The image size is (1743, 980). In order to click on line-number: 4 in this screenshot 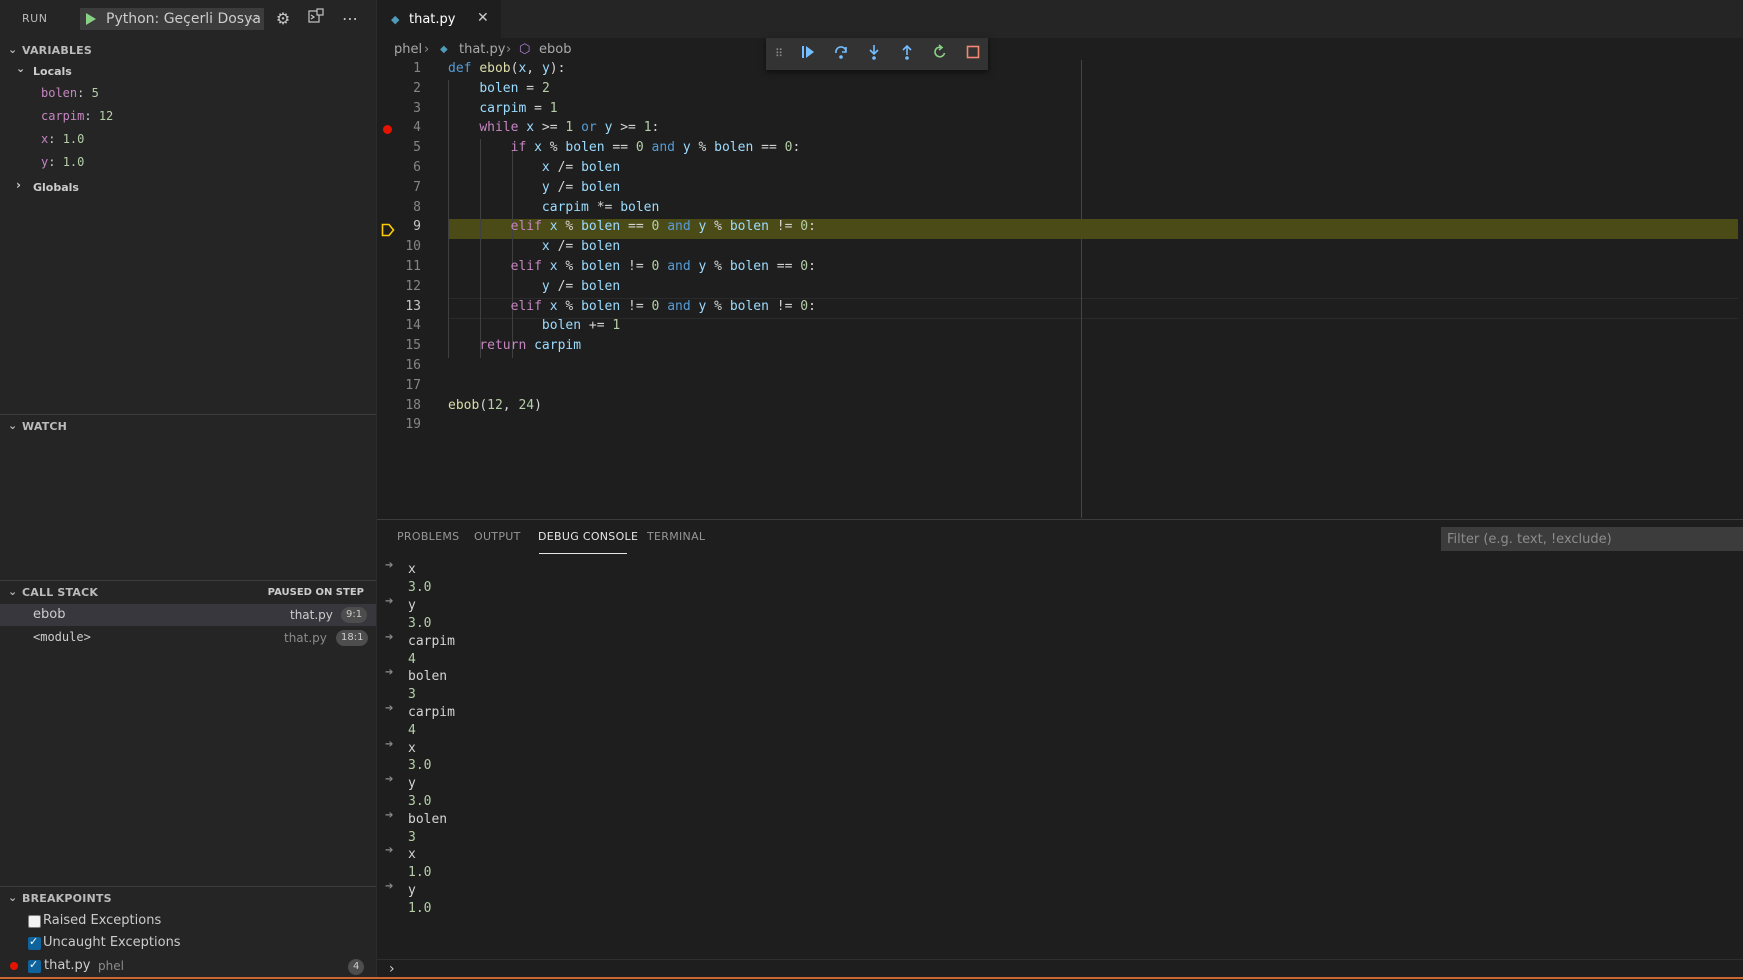, I will do `click(417, 128)`.